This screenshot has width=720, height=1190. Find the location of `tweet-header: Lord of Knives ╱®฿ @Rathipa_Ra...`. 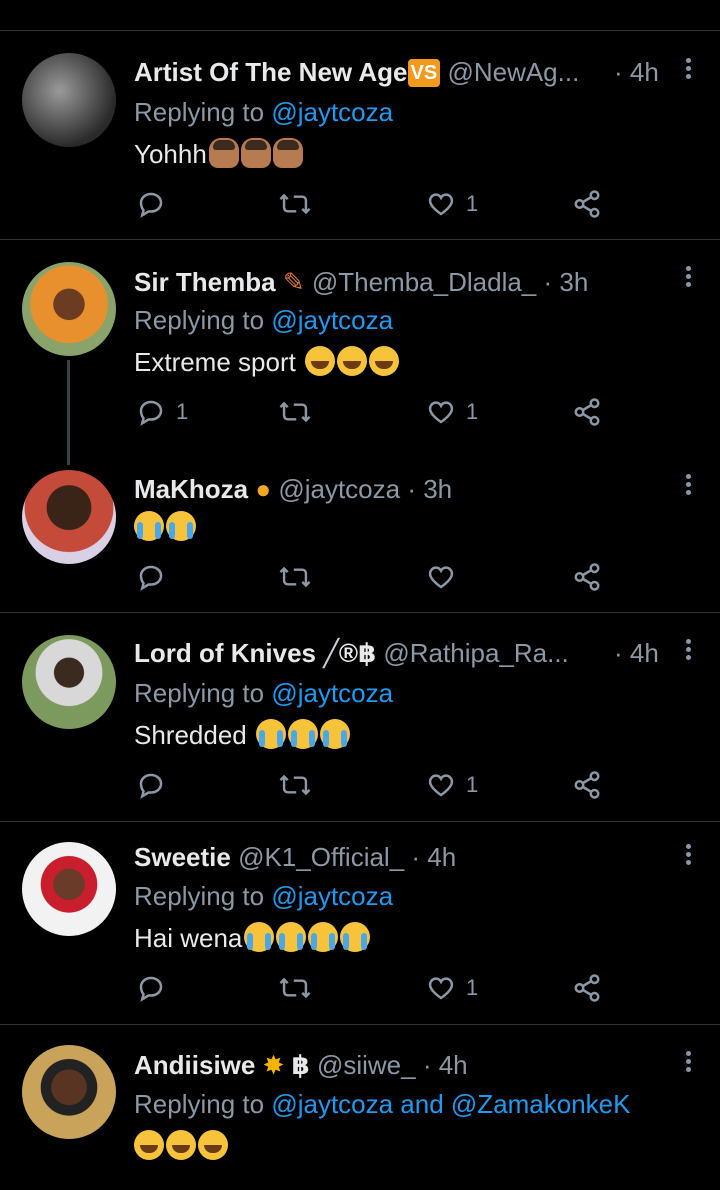

tweet-header: Lord of Knives ╱®฿ @Rathipa_Ra... is located at coordinates (397, 653).